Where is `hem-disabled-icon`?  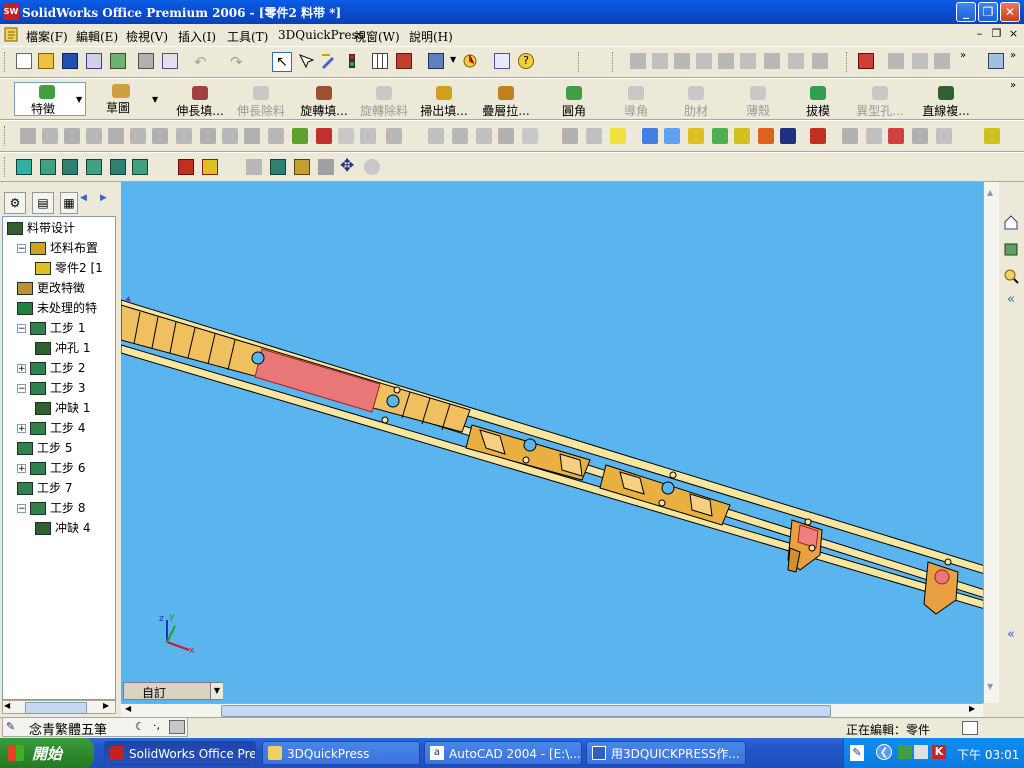
hem-disabled-icon is located at coordinates (726, 61).